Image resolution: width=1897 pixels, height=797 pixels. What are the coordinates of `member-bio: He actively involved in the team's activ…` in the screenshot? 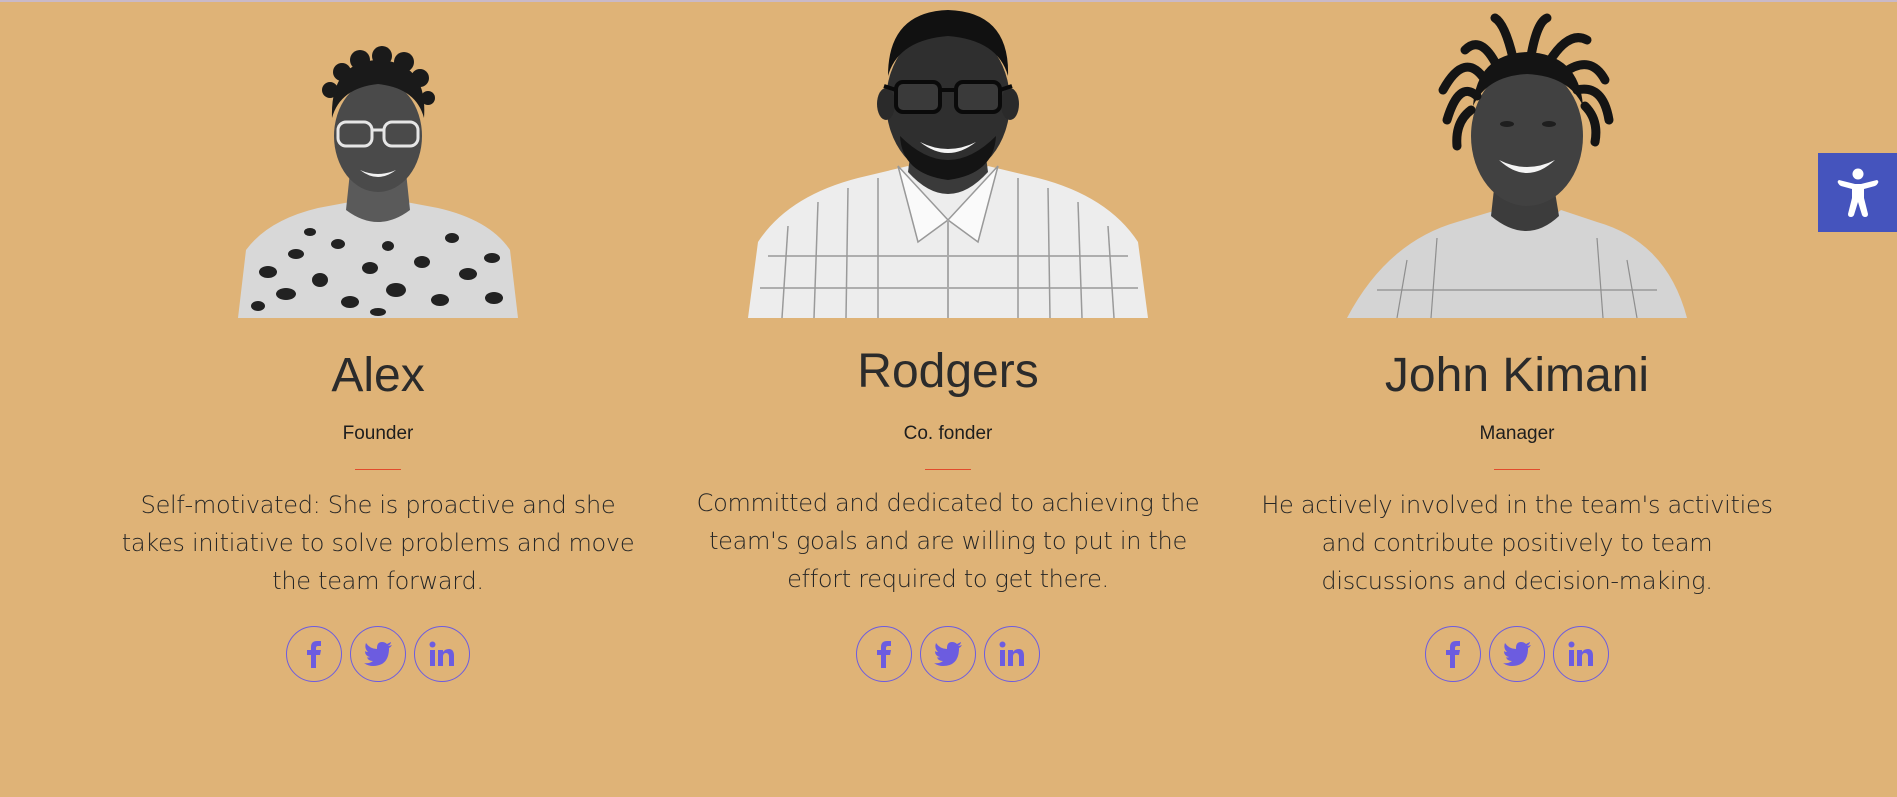 It's located at (1517, 543).